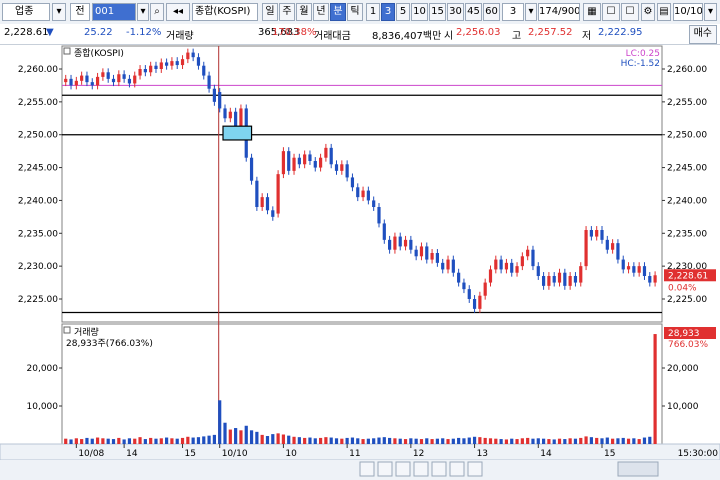 Image resolution: width=720 pixels, height=480 pixels. I want to click on search-icon: ⌕, so click(157, 12).